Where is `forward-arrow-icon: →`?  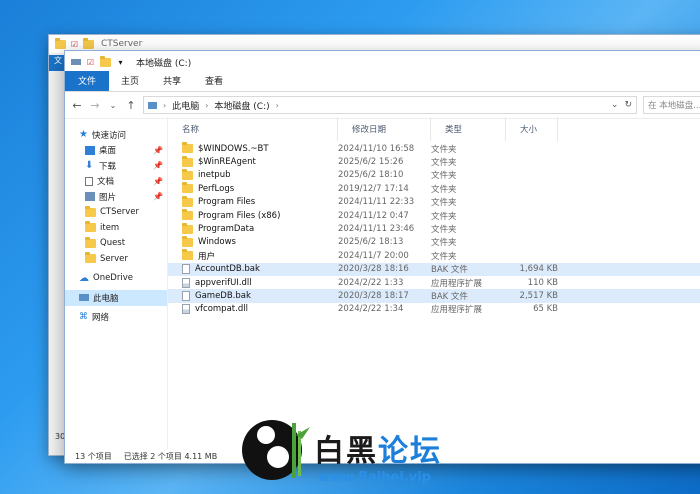
forward-arrow-icon: → is located at coordinates (95, 105).